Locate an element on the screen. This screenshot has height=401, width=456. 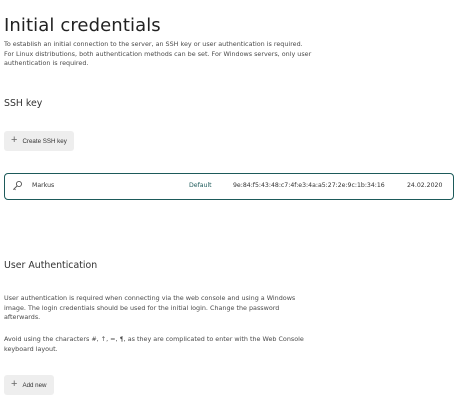
auth-line: afterwards. is located at coordinates (22, 317).